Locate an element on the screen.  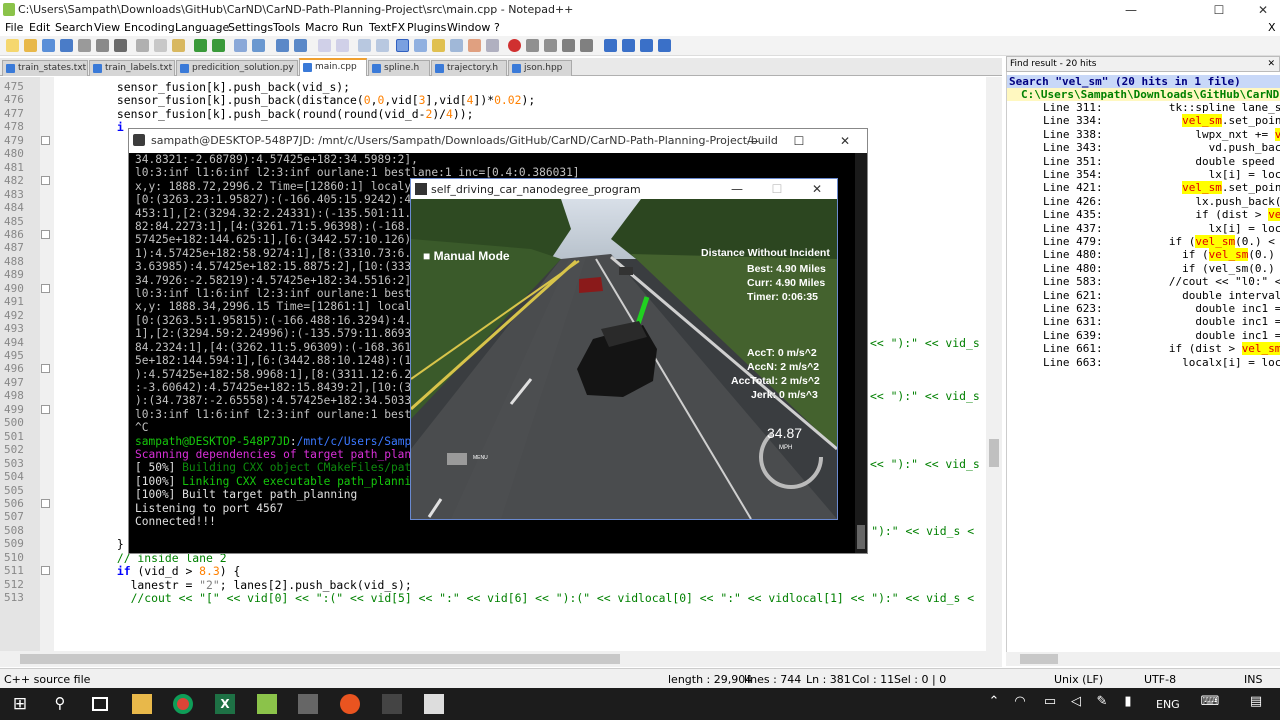
all-chars-icon is located at coordinates (382, 45).